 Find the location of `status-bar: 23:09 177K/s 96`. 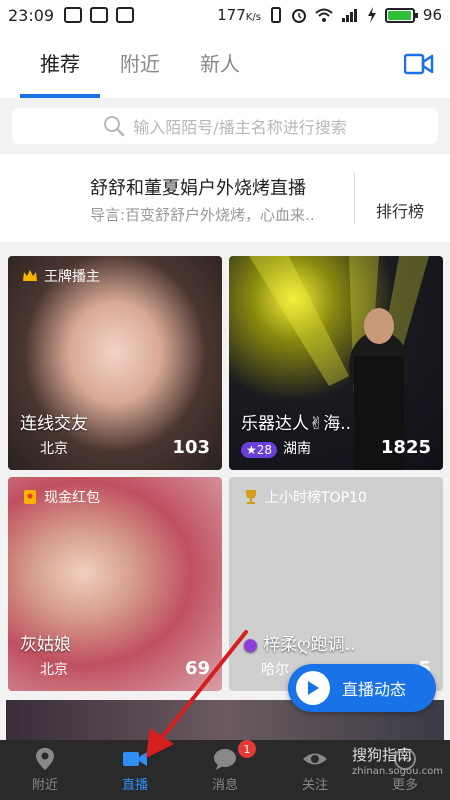

status-bar: 23:09 177K/s 96 is located at coordinates (225, 15).